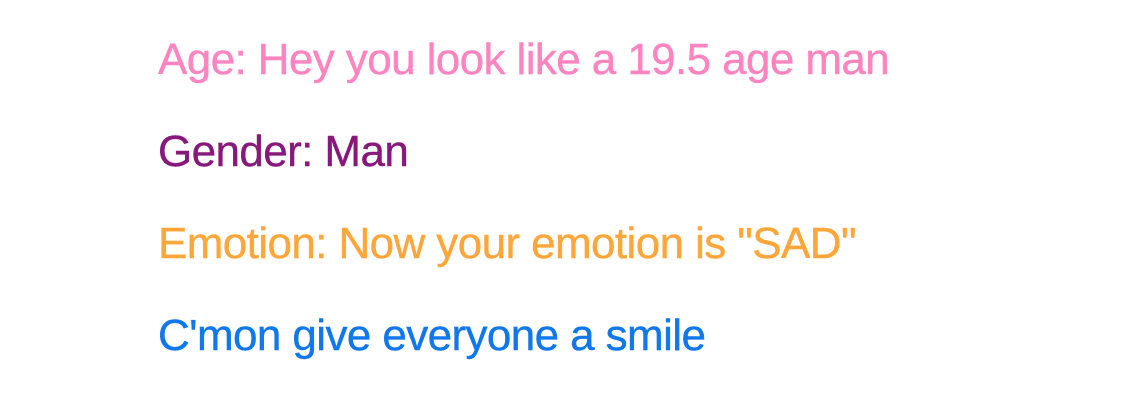  What do you see at coordinates (507, 243) in the screenshot?
I see `emotion-result-text: Emotion: Now your emotion is "SAD"` at bounding box center [507, 243].